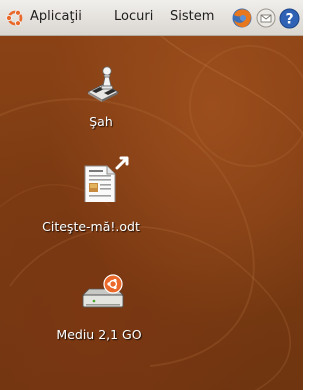 This screenshot has width=320, height=390. What do you see at coordinates (106, 179) in the screenshot?
I see `document-link-icon` at bounding box center [106, 179].